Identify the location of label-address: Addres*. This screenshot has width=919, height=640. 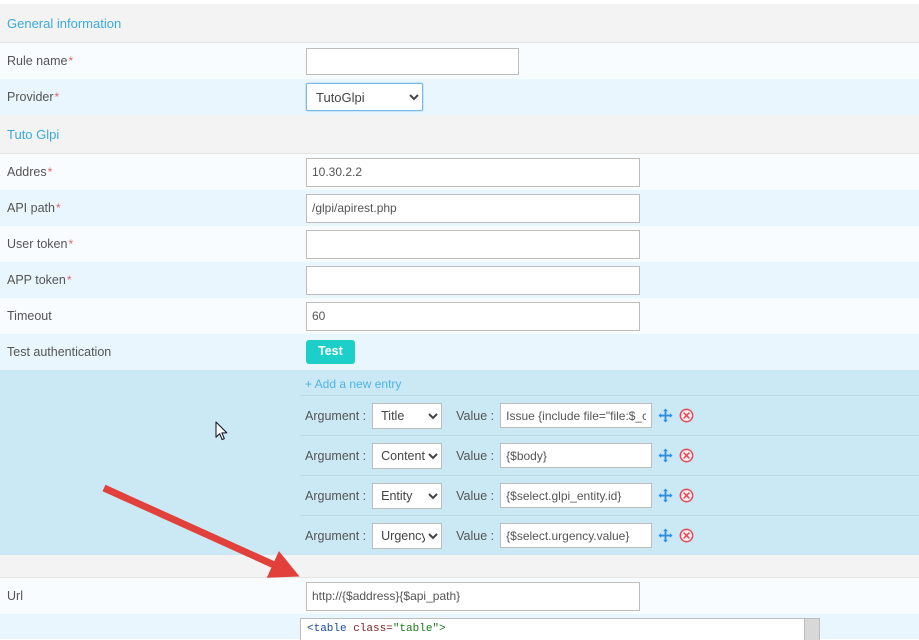
(156, 172).